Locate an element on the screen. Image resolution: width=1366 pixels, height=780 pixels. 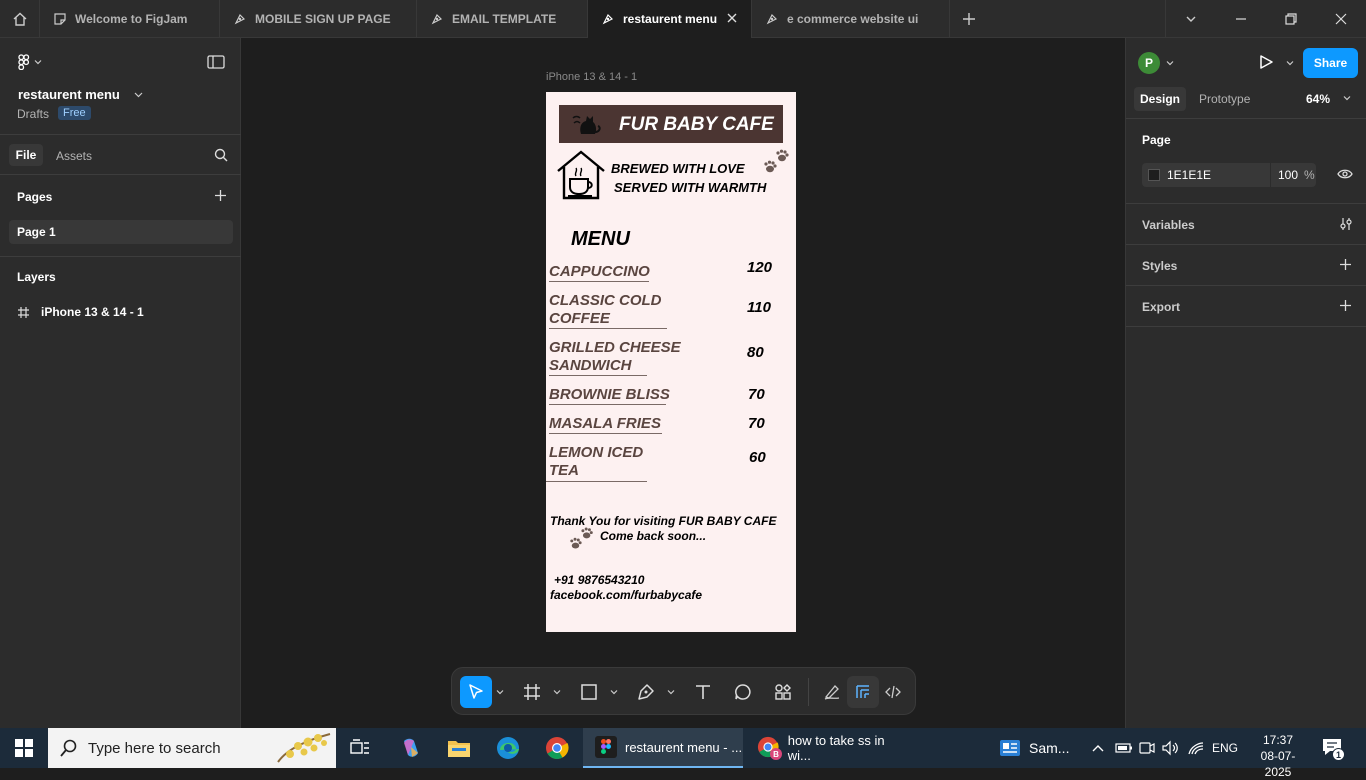
design-mode-button is located at coordinates (863, 692).